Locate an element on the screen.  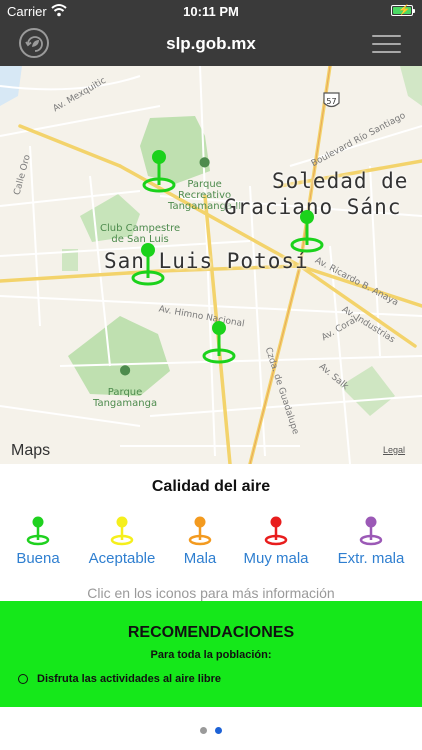
hamburger-menu-icon is located at coordinates (386, 44).